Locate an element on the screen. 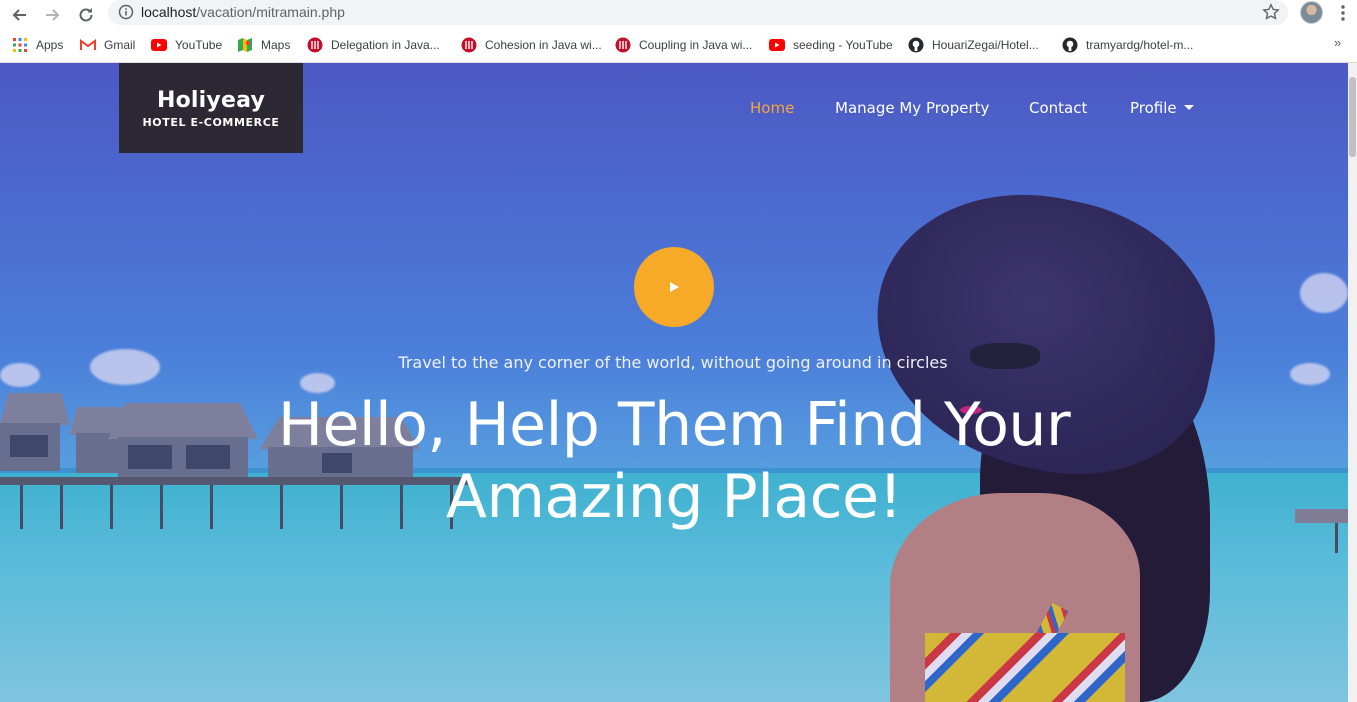 The image size is (1357, 702). page-scrollbar is located at coordinates (1352, 382).